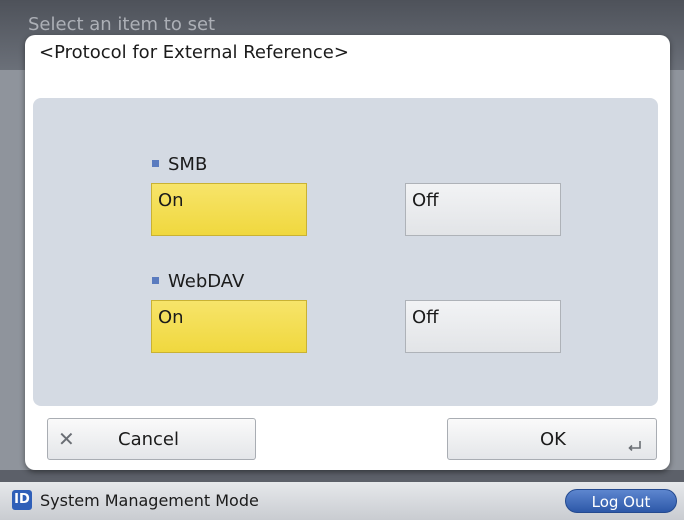 This screenshot has width=684, height=520. Describe the element at coordinates (122, 24) in the screenshot. I see `background-title: Select an item to set` at that location.